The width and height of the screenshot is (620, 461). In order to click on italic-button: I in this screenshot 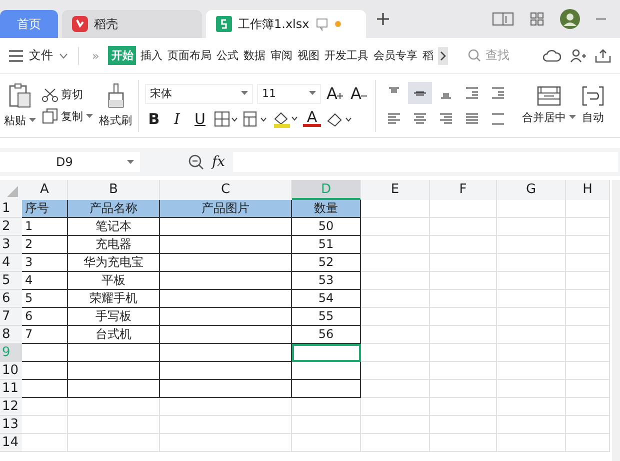, I will do `click(177, 119)`.